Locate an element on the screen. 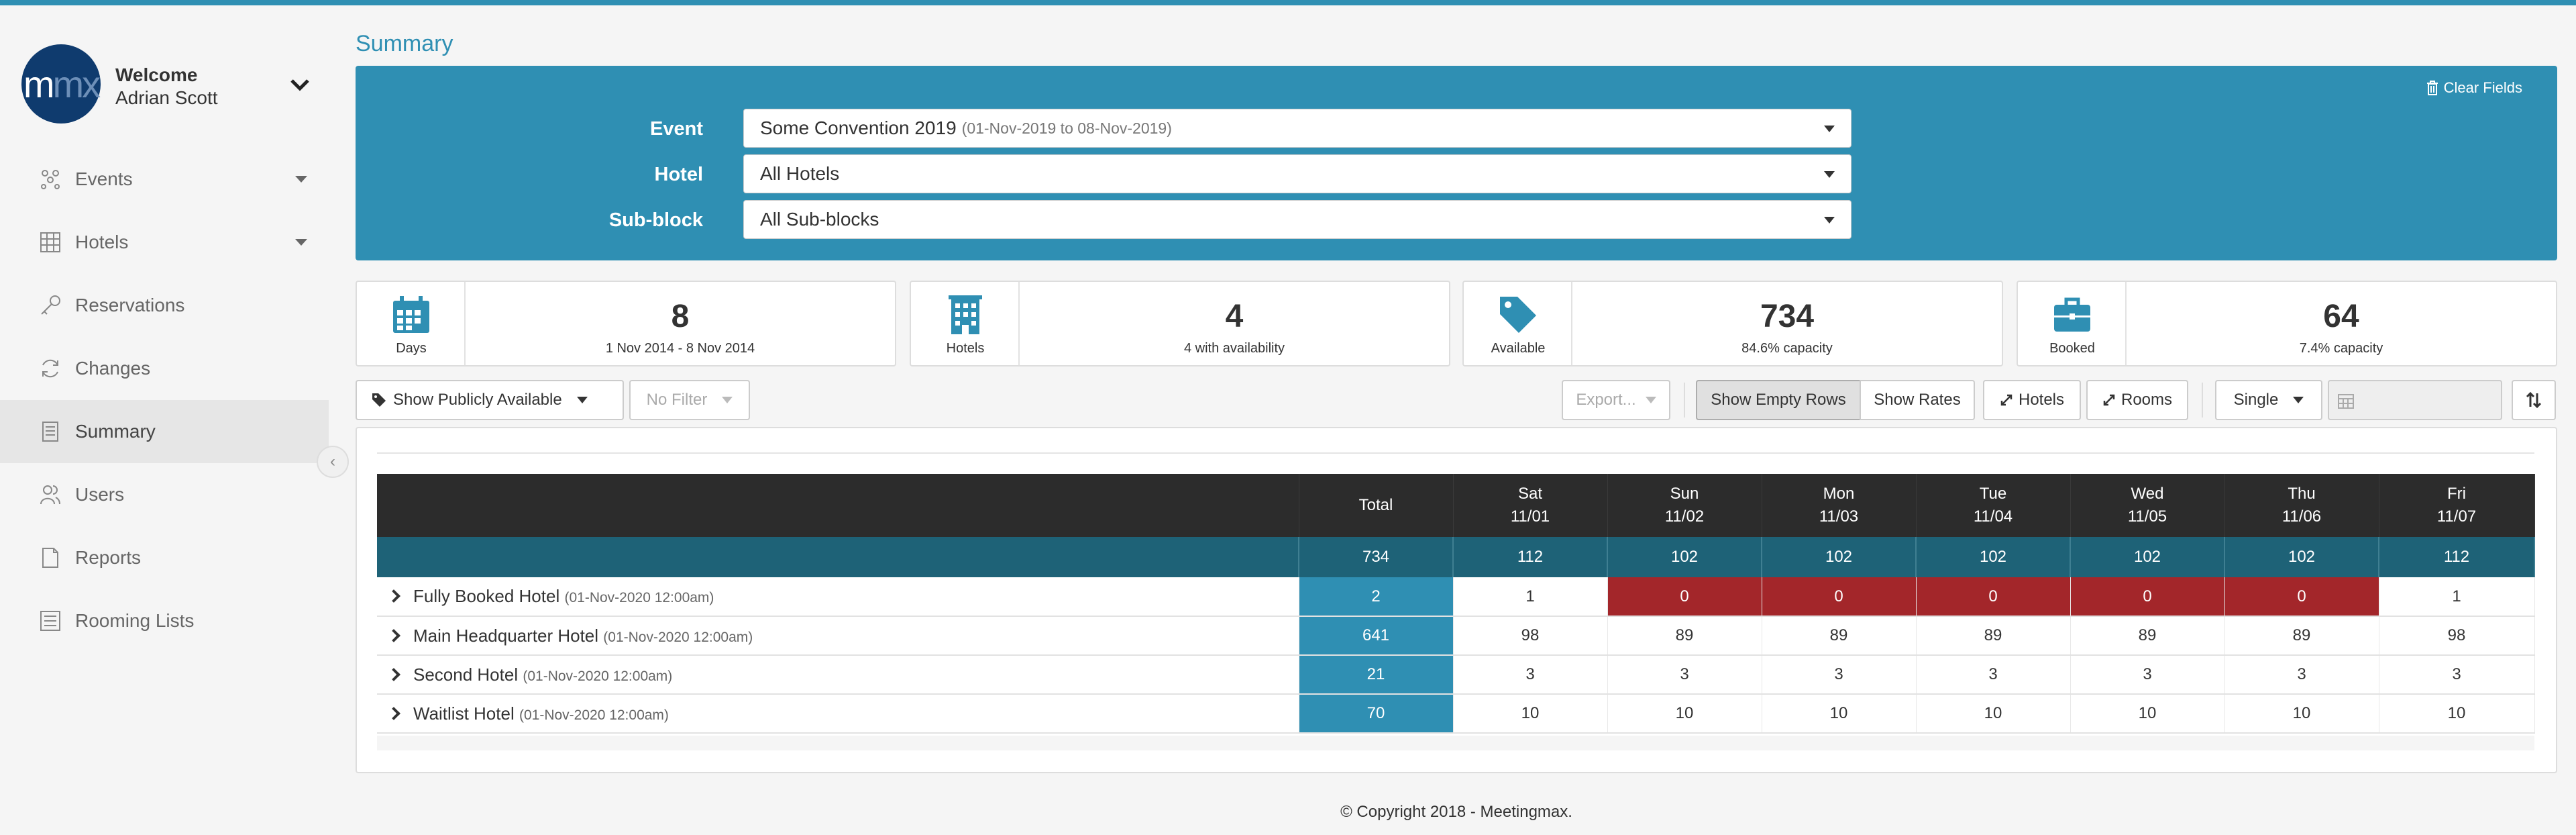 The height and width of the screenshot is (835, 2576). sidebar-item-label: Reports is located at coordinates (108, 557).